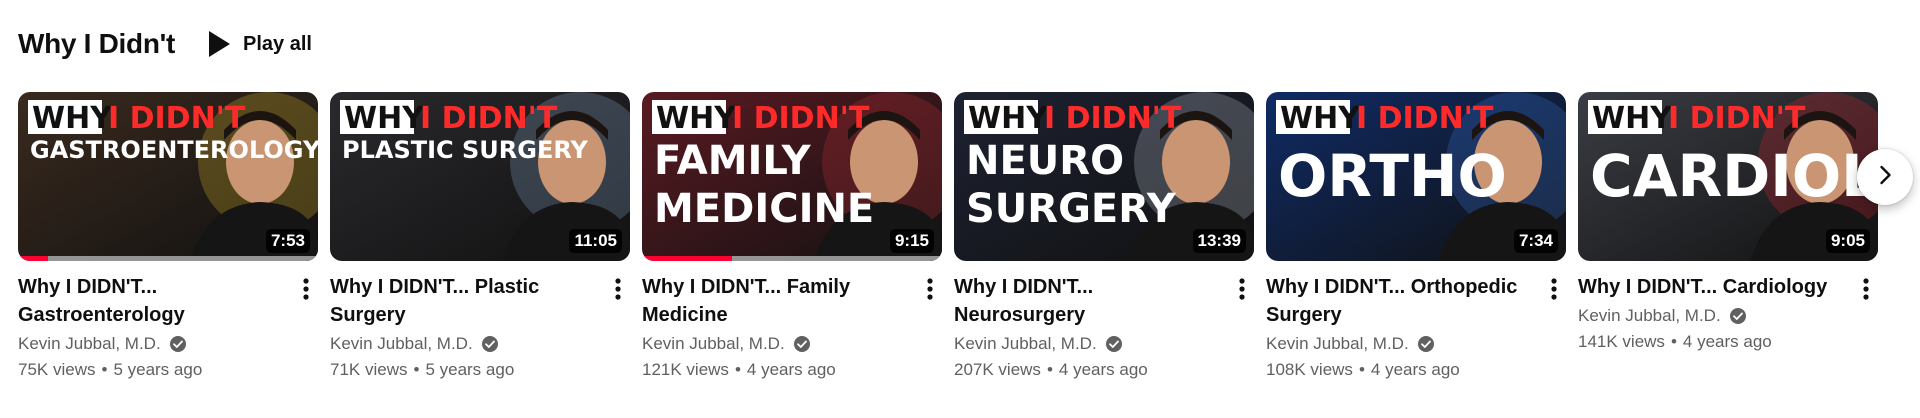  I want to click on video-thumbnail: WHY I DIDN'T FAMILY MEDICINE 9:15, so click(792, 176).